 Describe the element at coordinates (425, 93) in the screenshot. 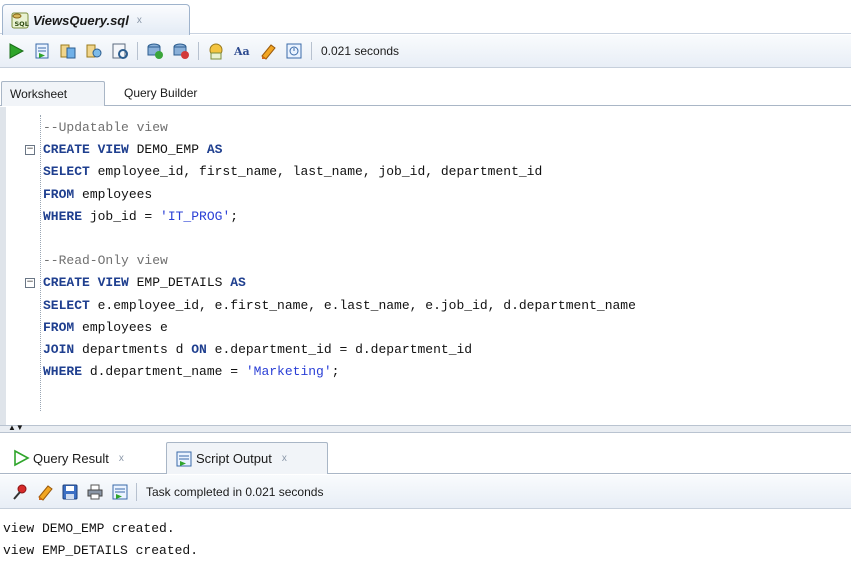

I see `worksheet-tab-bar: Worksheet Query Builder` at that location.